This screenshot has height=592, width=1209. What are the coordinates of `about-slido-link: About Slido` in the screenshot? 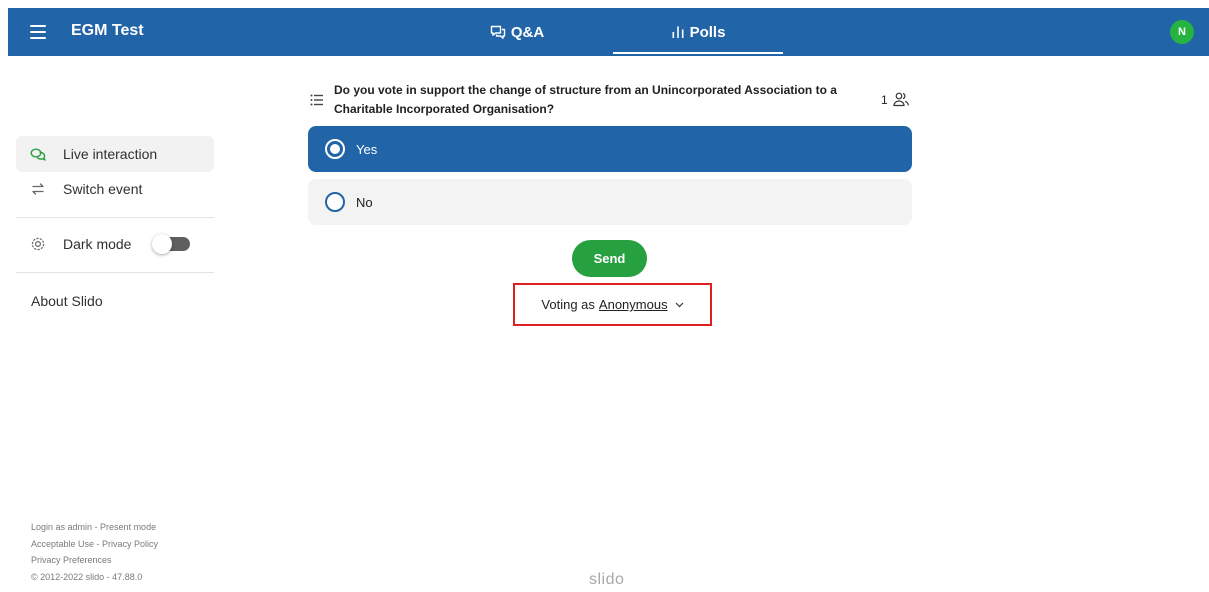 It's located at (67, 301).